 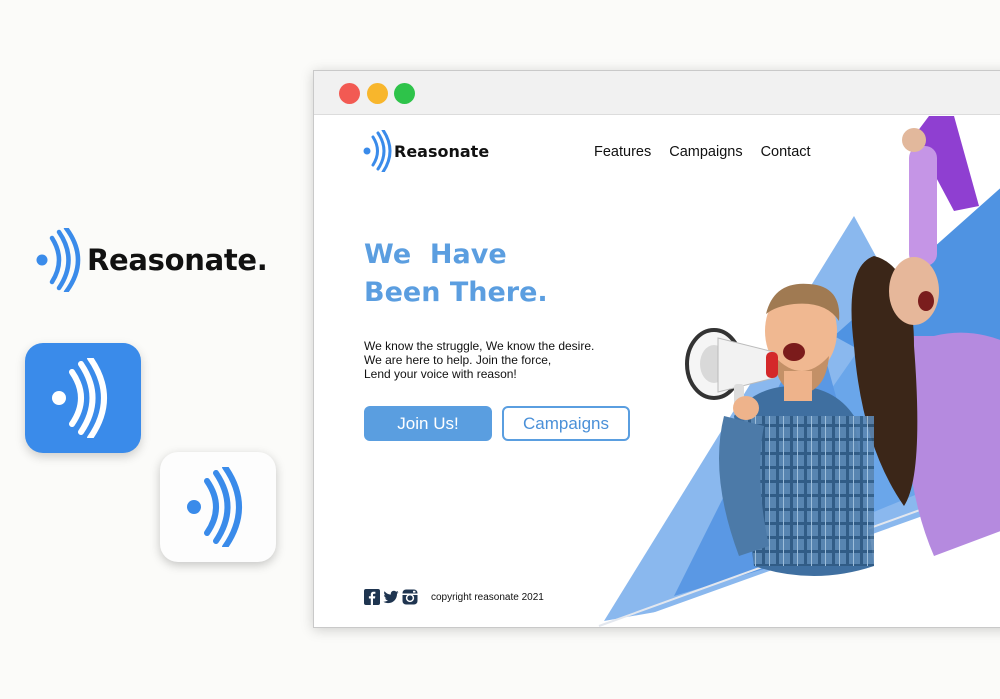 I want to click on site-wordmark: Reasonate, so click(x=442, y=151).